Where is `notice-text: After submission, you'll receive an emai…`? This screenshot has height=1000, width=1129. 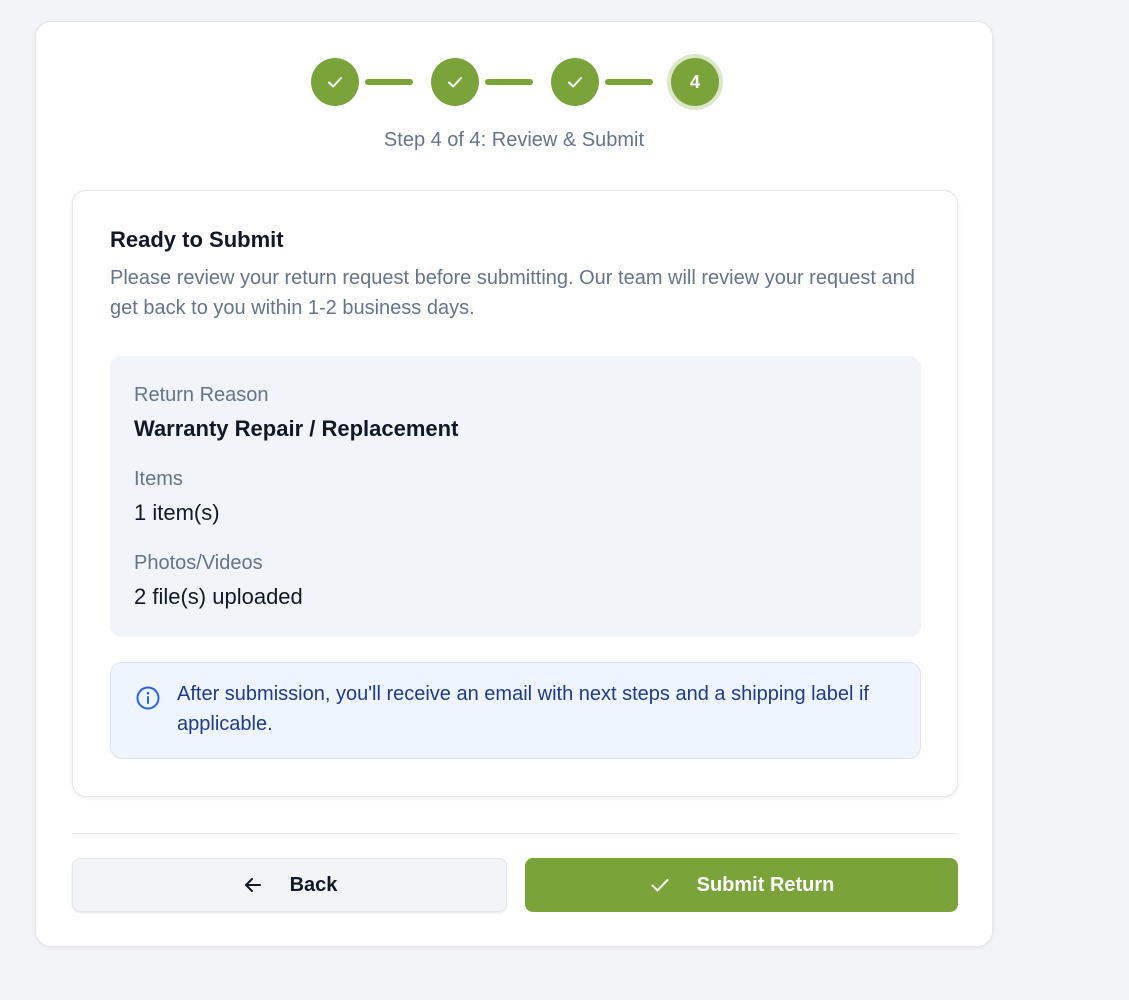 notice-text: After submission, you'll receive an emai… is located at coordinates (523, 709).